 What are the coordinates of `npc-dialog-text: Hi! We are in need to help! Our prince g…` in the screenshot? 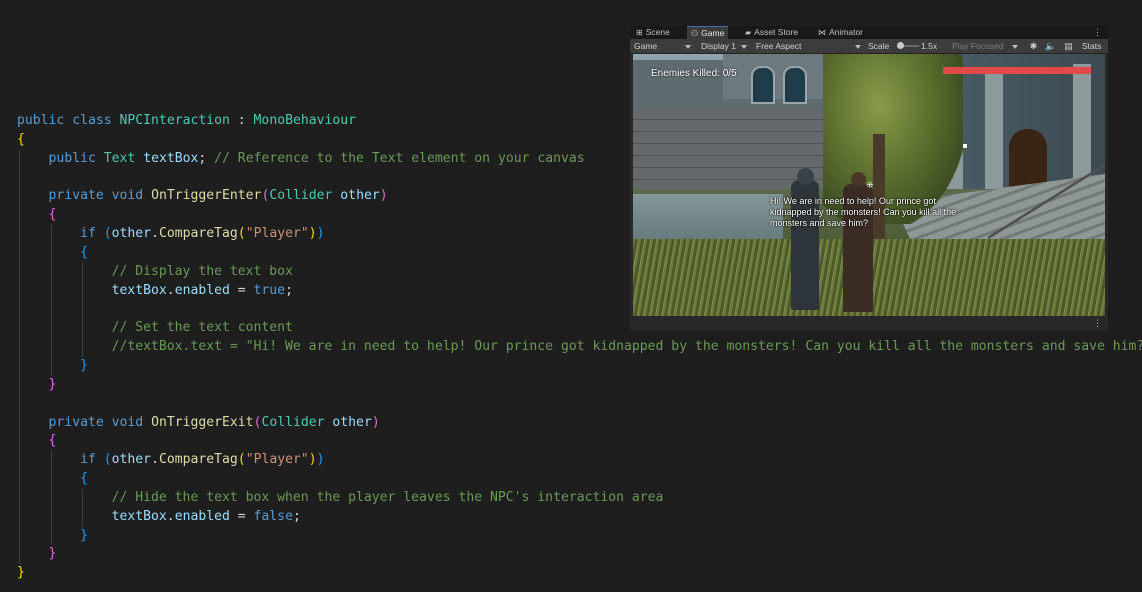 It's located at (863, 212).